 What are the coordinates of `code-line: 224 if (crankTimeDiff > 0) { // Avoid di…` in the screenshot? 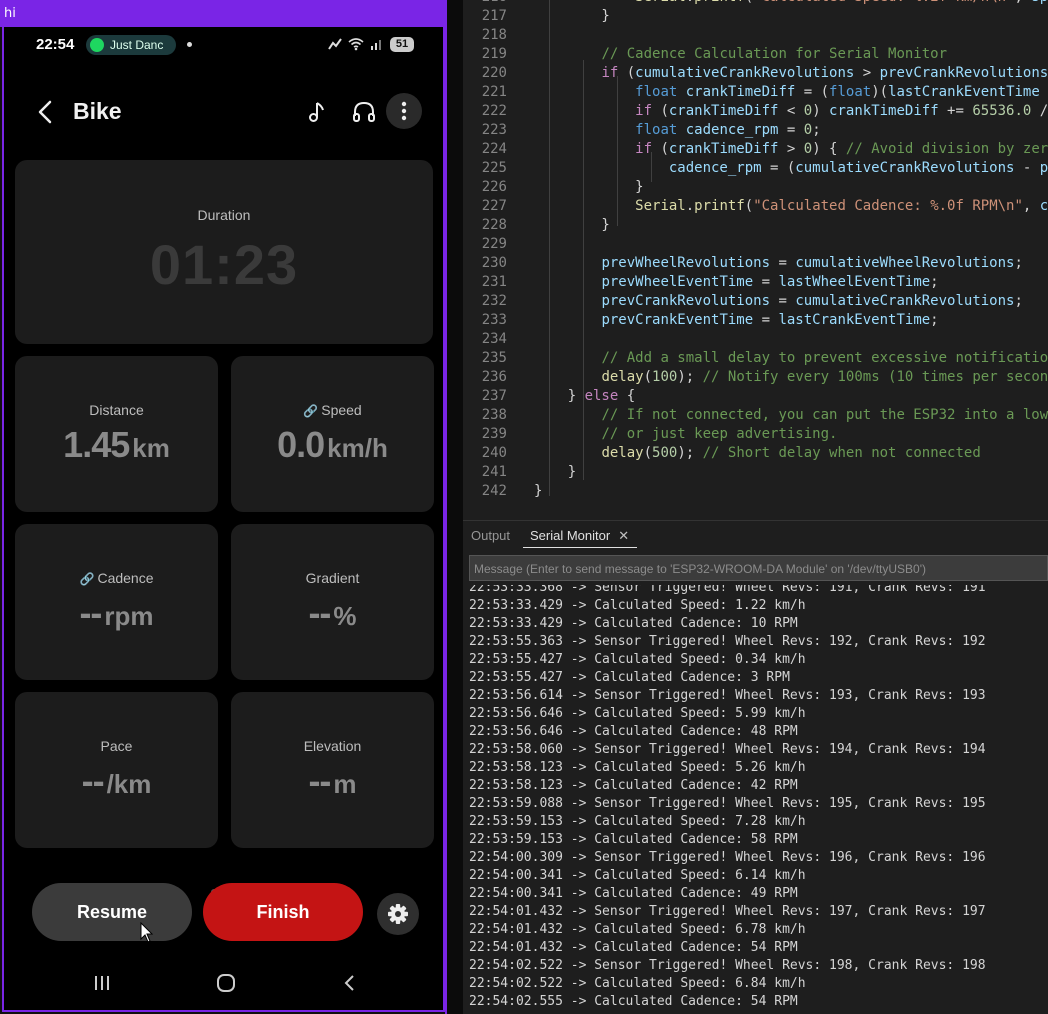 It's located at (755, 149).